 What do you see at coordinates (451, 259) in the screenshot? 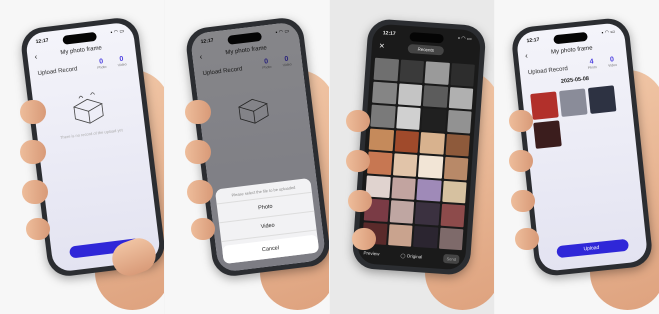
I see `send-button: Send` at bounding box center [451, 259].